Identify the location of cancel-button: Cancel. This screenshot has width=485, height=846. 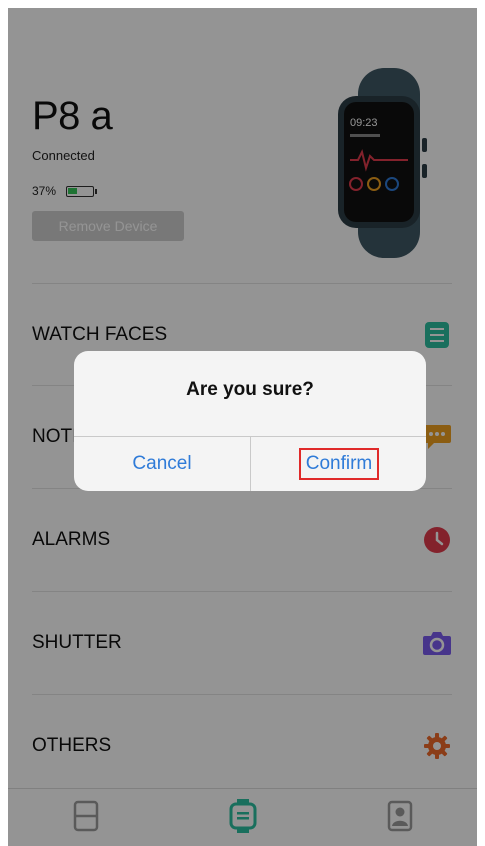
(162, 463).